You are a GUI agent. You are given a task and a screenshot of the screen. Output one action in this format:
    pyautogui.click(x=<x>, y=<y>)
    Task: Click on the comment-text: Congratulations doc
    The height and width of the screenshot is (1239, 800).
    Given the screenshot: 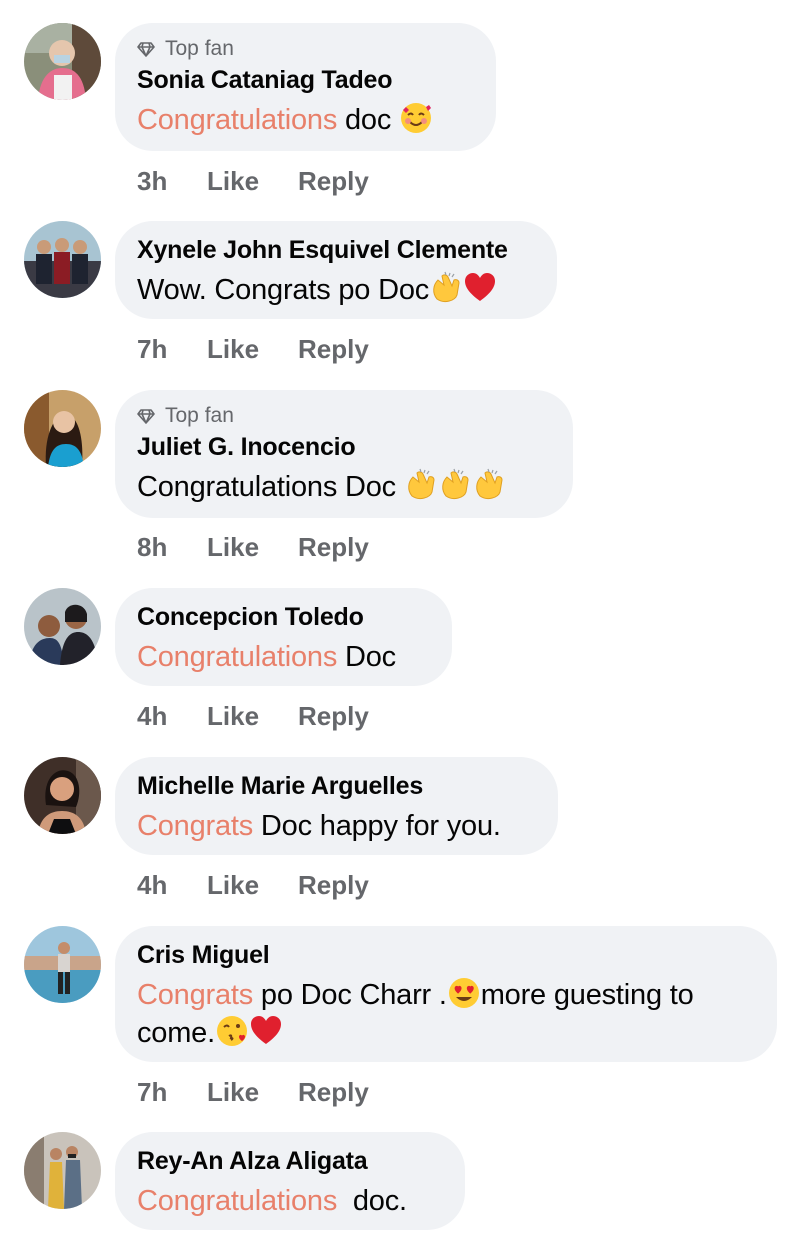 What is the action you would take?
    pyautogui.click(x=304, y=120)
    